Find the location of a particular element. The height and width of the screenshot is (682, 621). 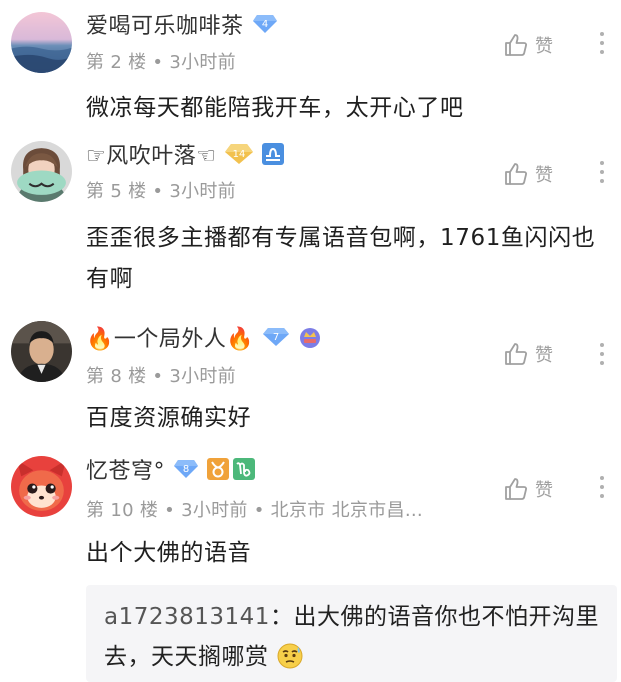

comment-meta: 第 8 楼 • 3小时前 is located at coordinates (161, 375).